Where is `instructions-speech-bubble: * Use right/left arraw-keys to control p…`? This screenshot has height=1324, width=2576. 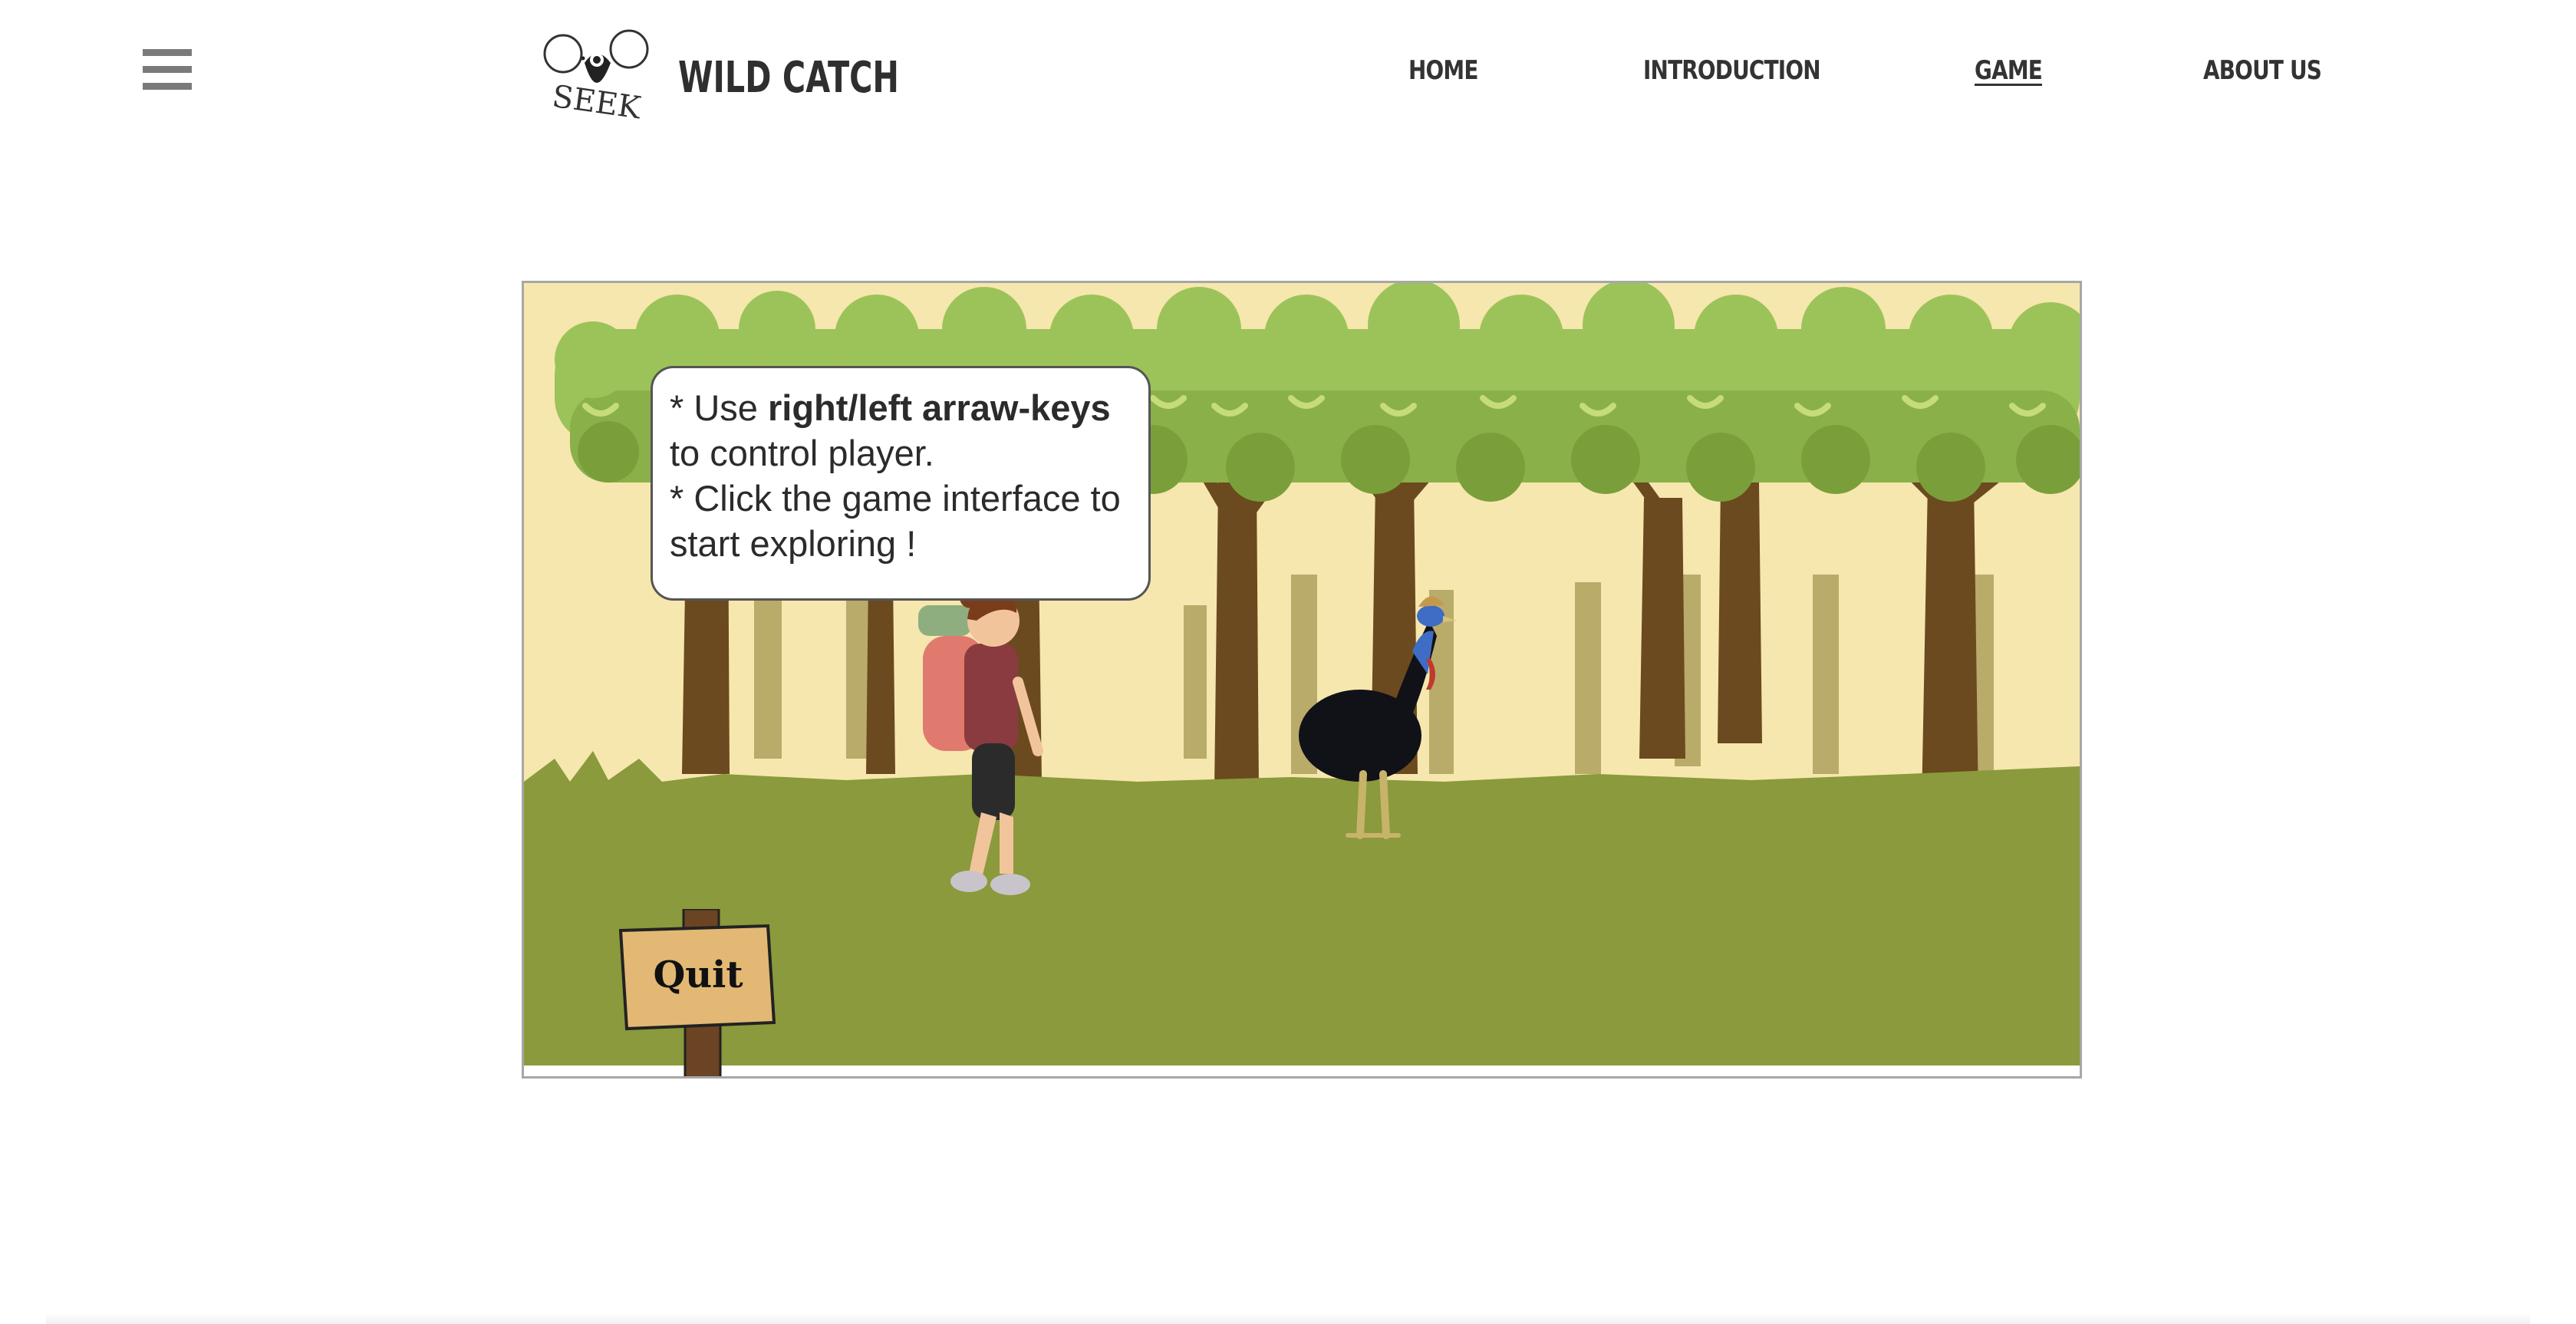
instructions-speech-bubble: * Use right/left arraw-keys to control p… is located at coordinates (901, 483).